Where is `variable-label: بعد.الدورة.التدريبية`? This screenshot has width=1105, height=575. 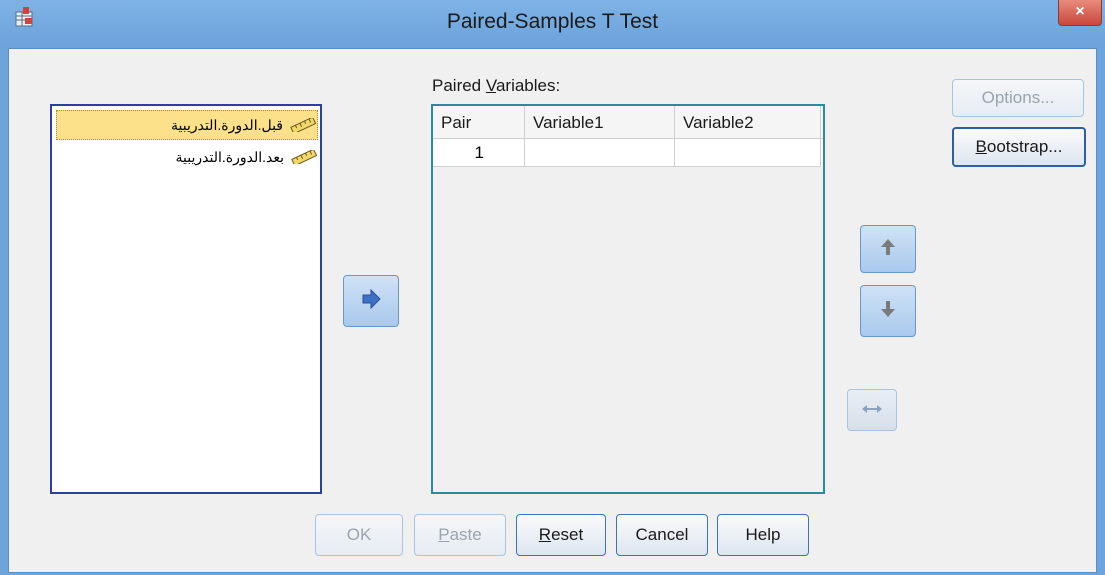
variable-label: بعد.الدورة.التدريبية is located at coordinates (229, 156).